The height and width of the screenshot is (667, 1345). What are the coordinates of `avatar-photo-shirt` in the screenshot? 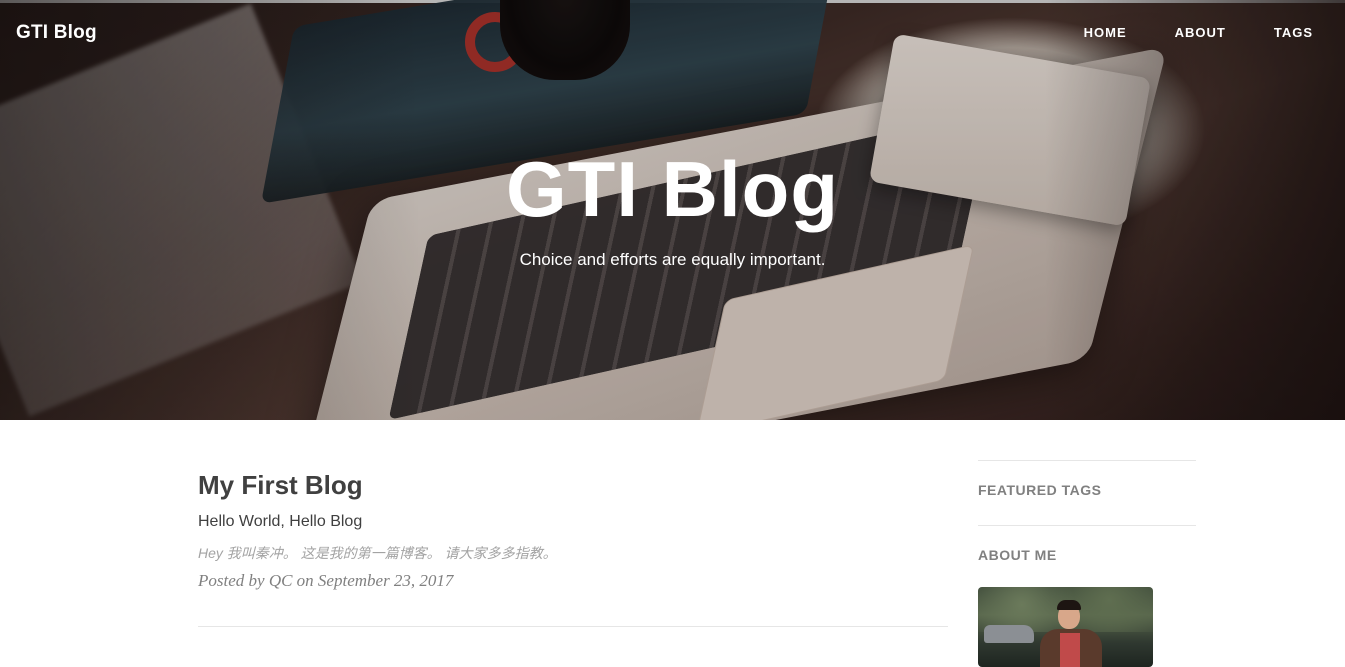 It's located at (1070, 650).